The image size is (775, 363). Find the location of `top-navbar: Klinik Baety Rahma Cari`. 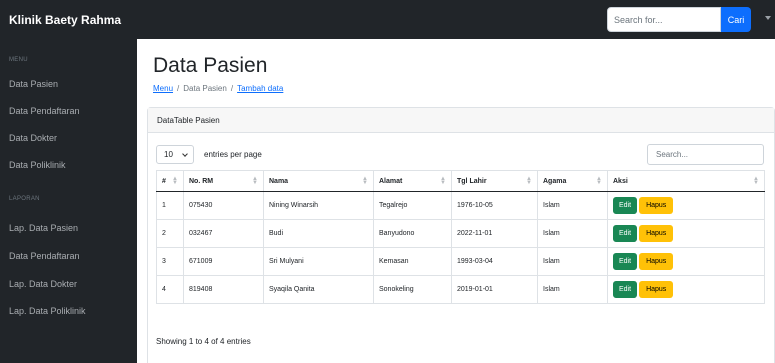

top-navbar: Klinik Baety Rahma Cari is located at coordinates (387, 19).